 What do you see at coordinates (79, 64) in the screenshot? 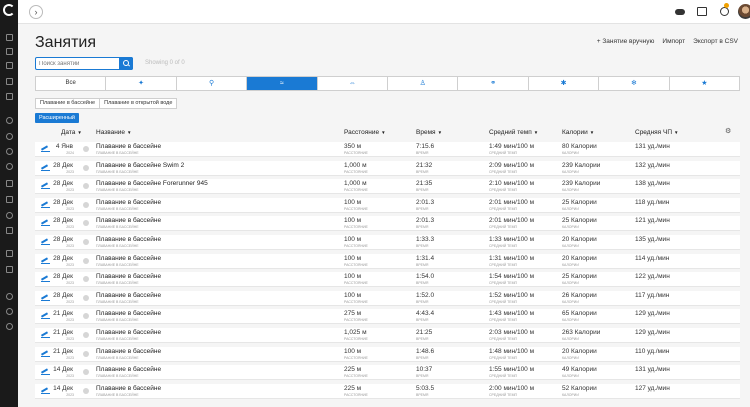
I see `search-input` at bounding box center [79, 64].